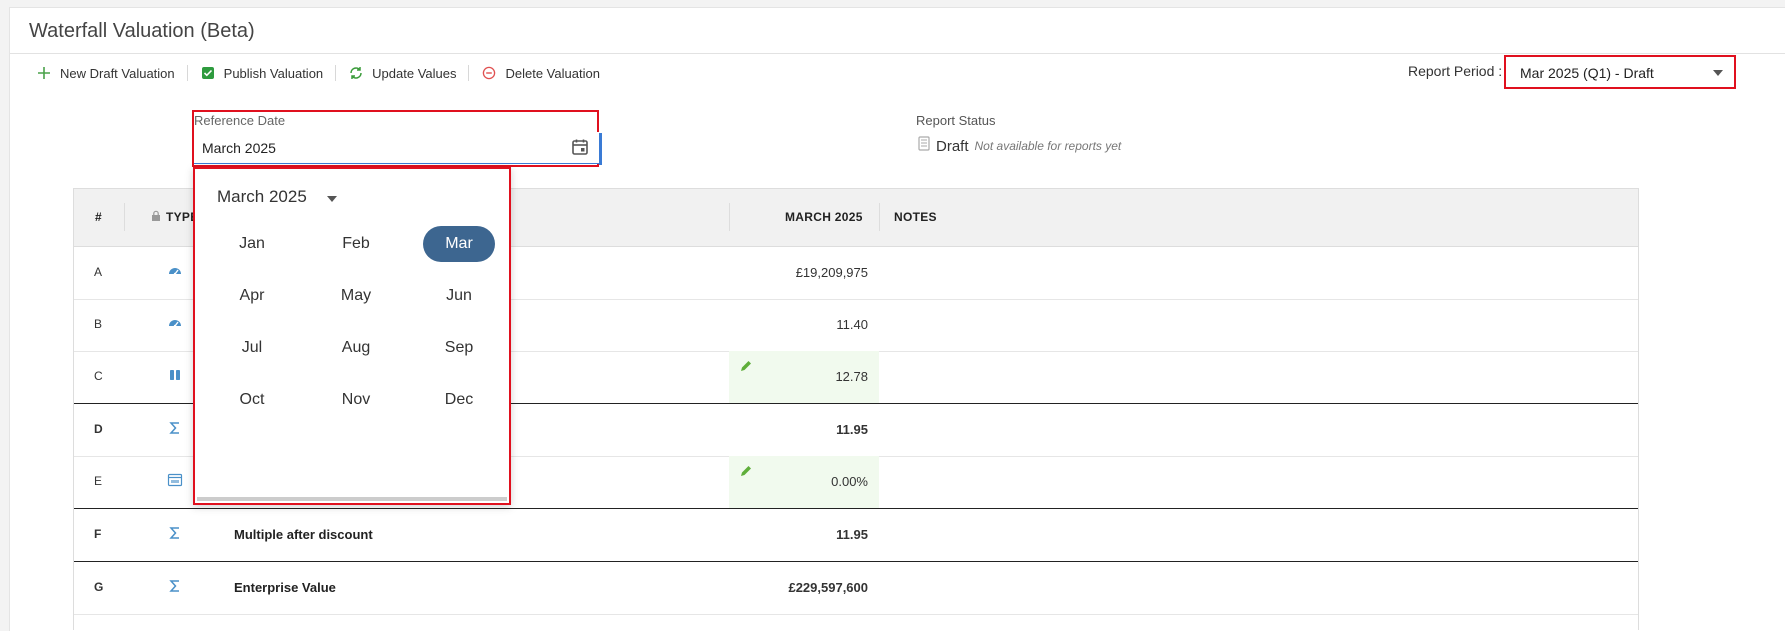  I want to click on minus-circle-icon, so click(489, 73).